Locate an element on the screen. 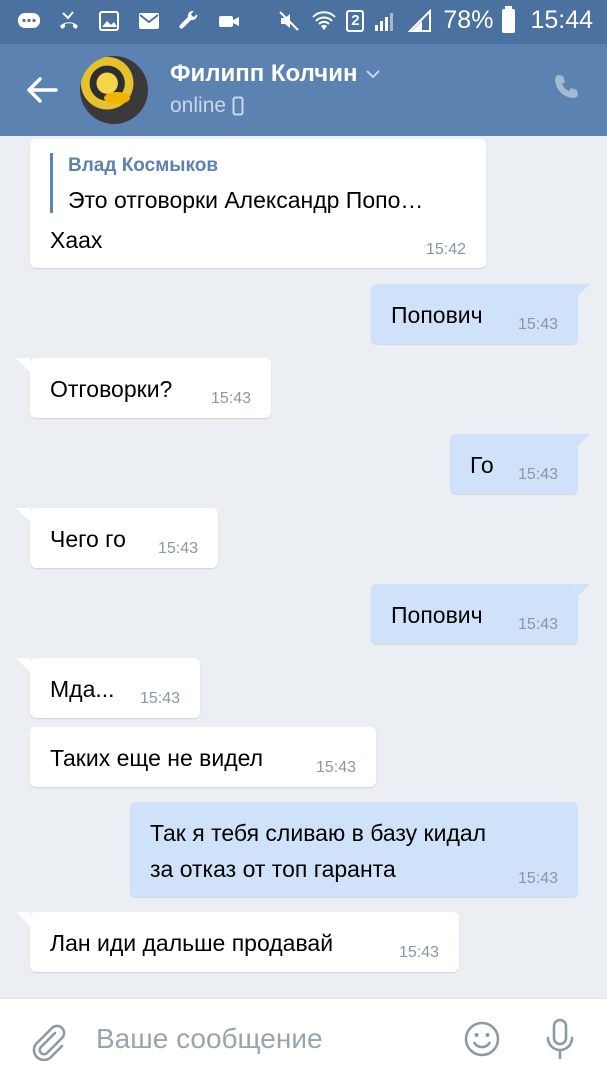 The width and height of the screenshot is (607, 1080). message-incoming: Чего го 15:43 is located at coordinates (117, 538).